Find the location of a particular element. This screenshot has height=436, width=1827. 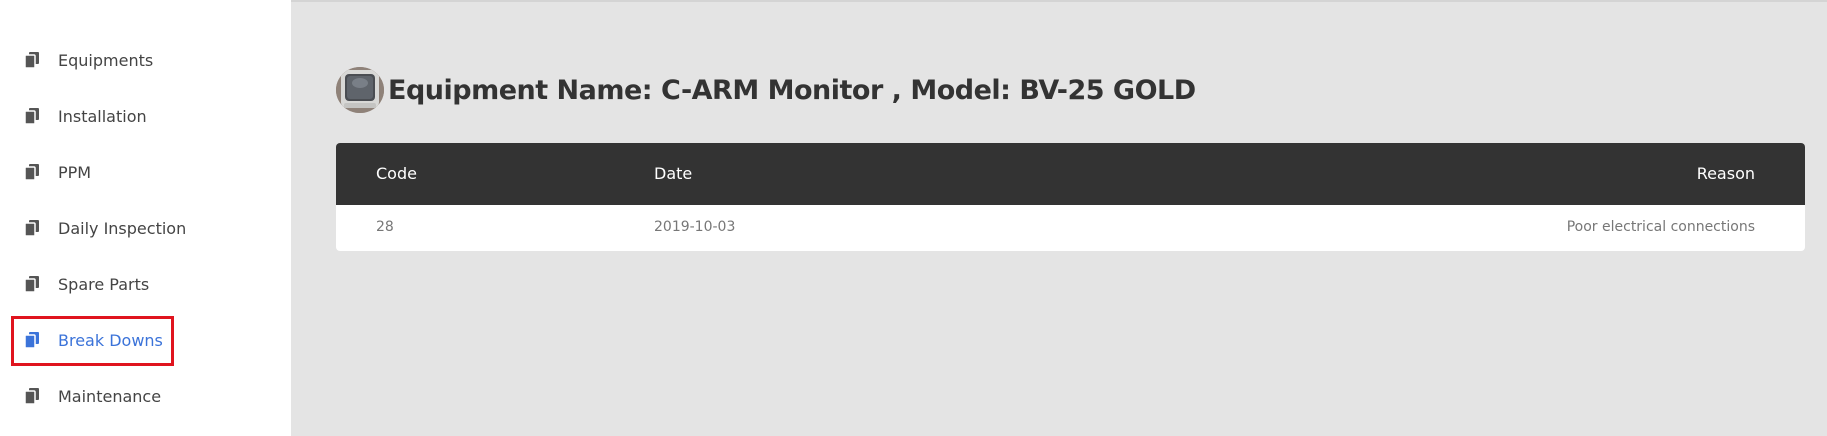

cell-reason: Poor electrical connections is located at coordinates (1660, 227).